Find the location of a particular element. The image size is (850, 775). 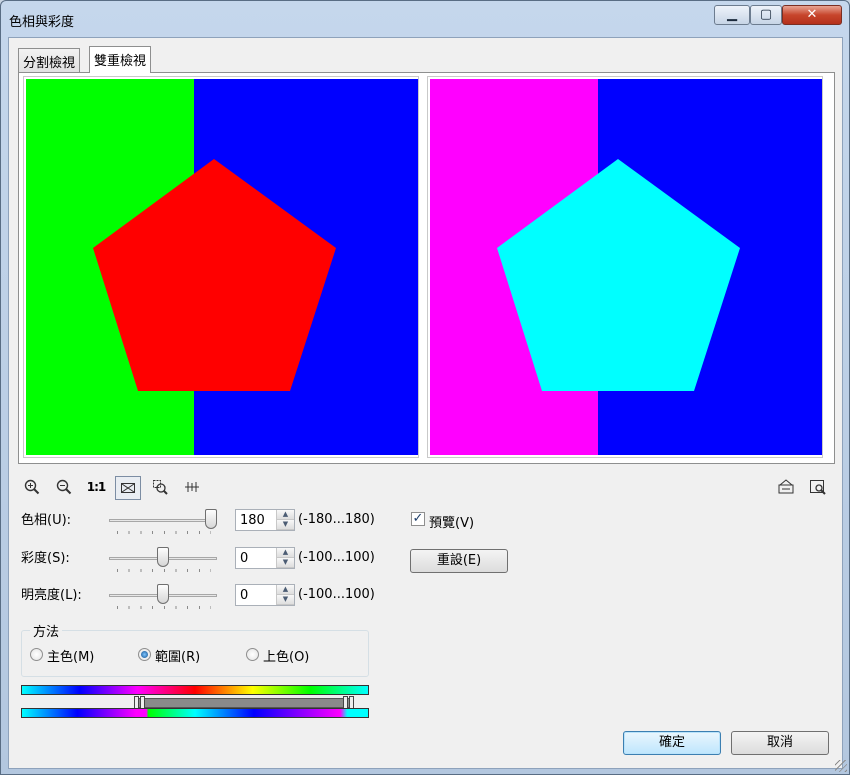

hue-slider is located at coordinates (164, 521).